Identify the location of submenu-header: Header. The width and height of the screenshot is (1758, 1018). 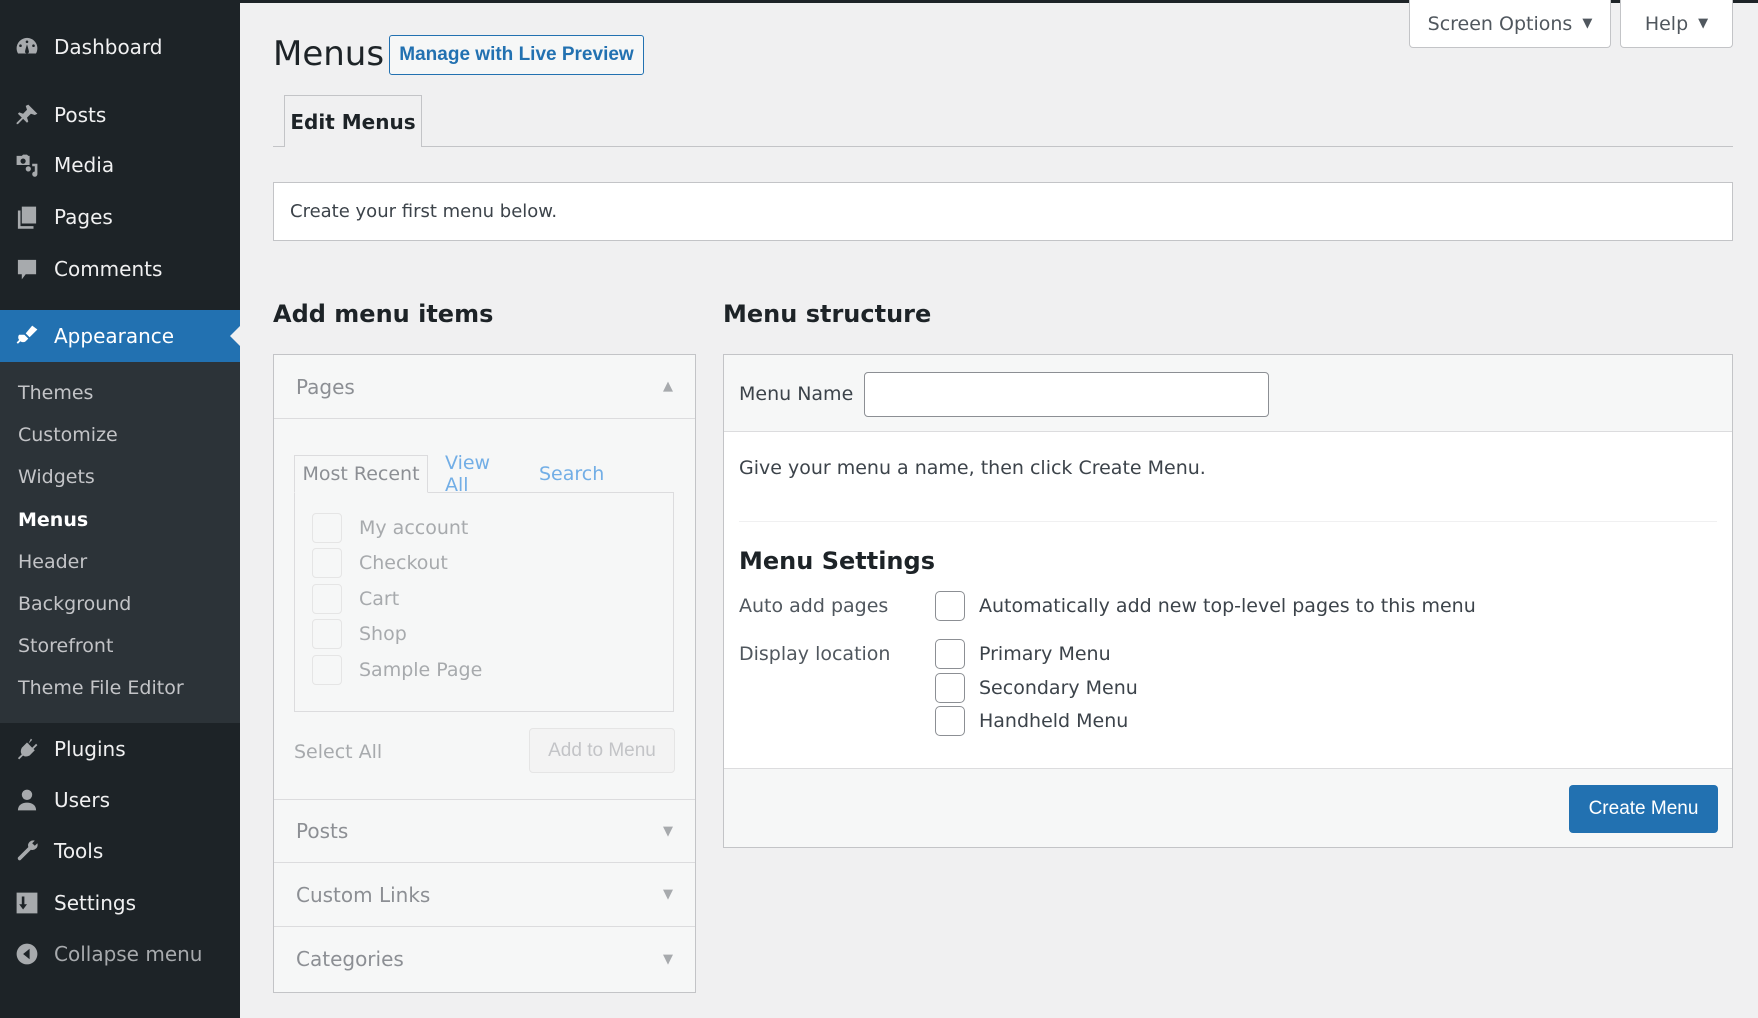
(52, 562).